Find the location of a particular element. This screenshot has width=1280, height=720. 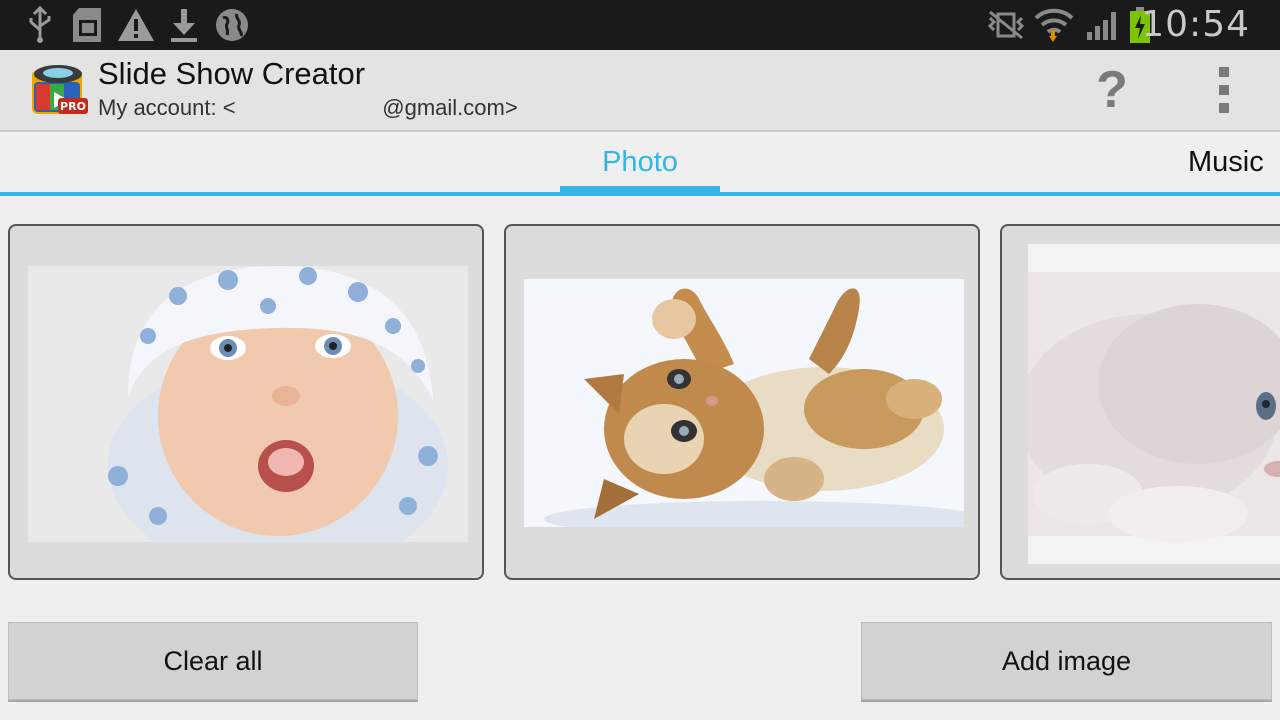

wifi-icon is located at coordinates (1054, 25).